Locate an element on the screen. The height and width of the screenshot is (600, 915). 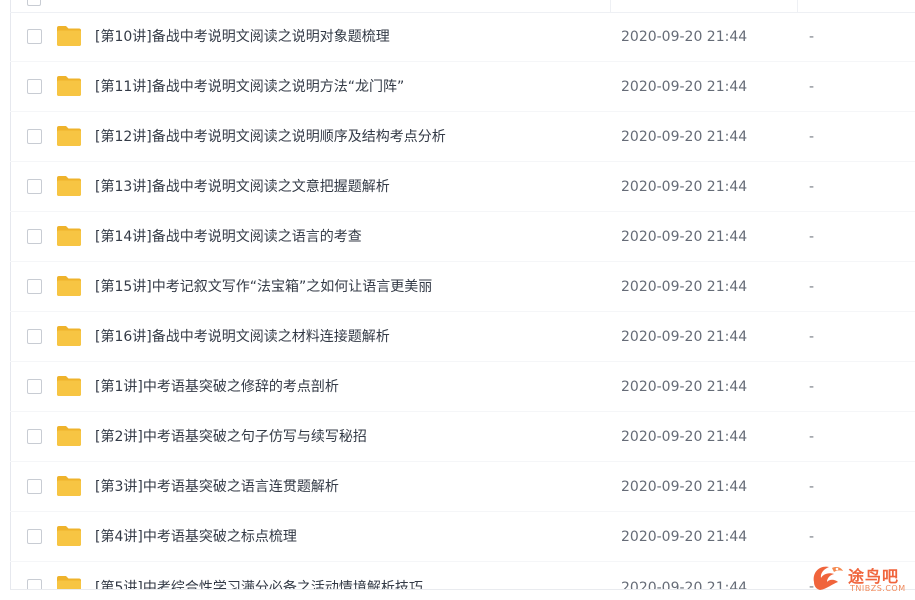
file-row: [第14讲]备战中考说明文阅读之语言的考查 2020-09-20 21:44 - is located at coordinates (462, 237).